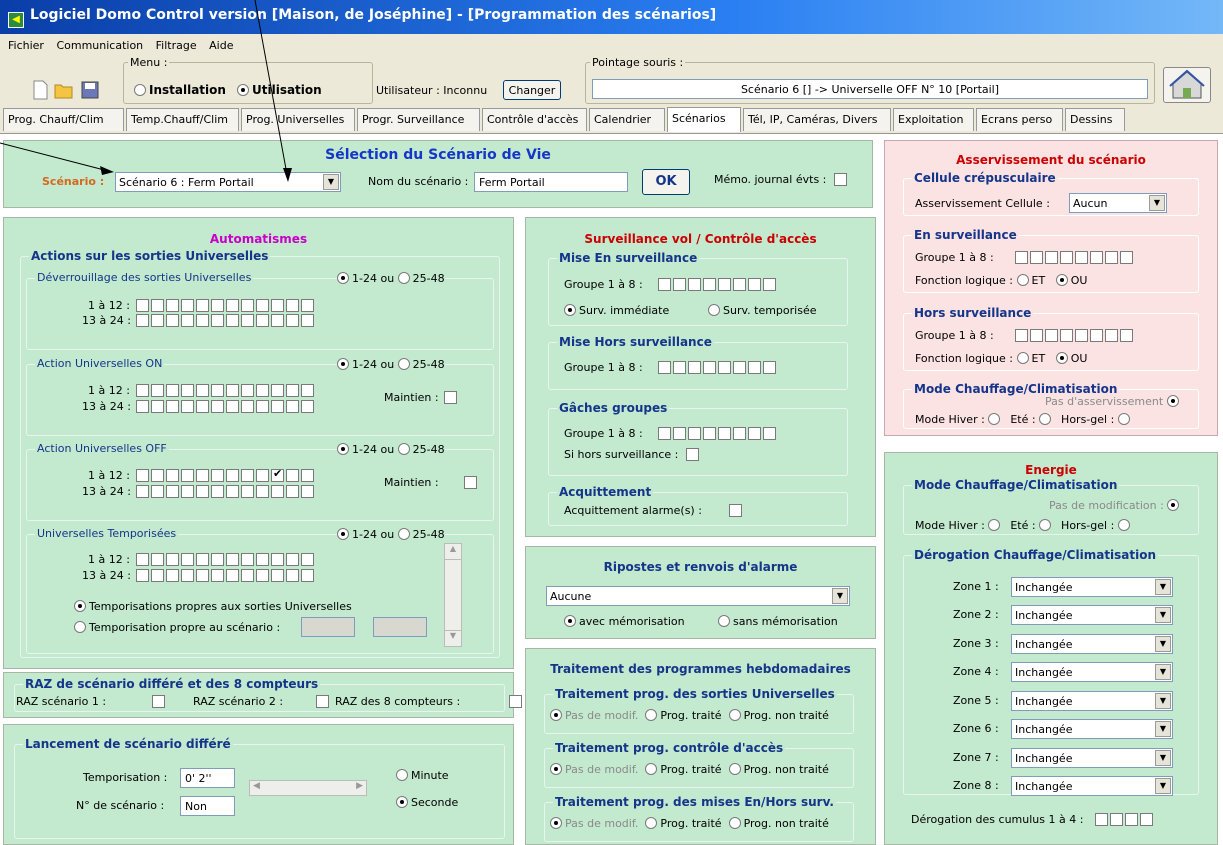 Image resolution: width=1223 pixels, height=845 pixels. I want to click on surv-temporisee-radio: Surv. temporisée, so click(762, 310).